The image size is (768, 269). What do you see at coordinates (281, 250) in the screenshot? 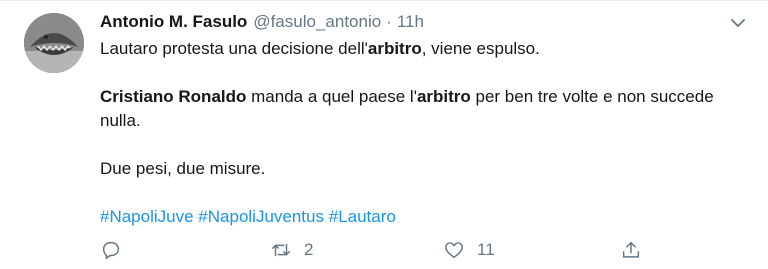
I see `retweet-icon` at bounding box center [281, 250].